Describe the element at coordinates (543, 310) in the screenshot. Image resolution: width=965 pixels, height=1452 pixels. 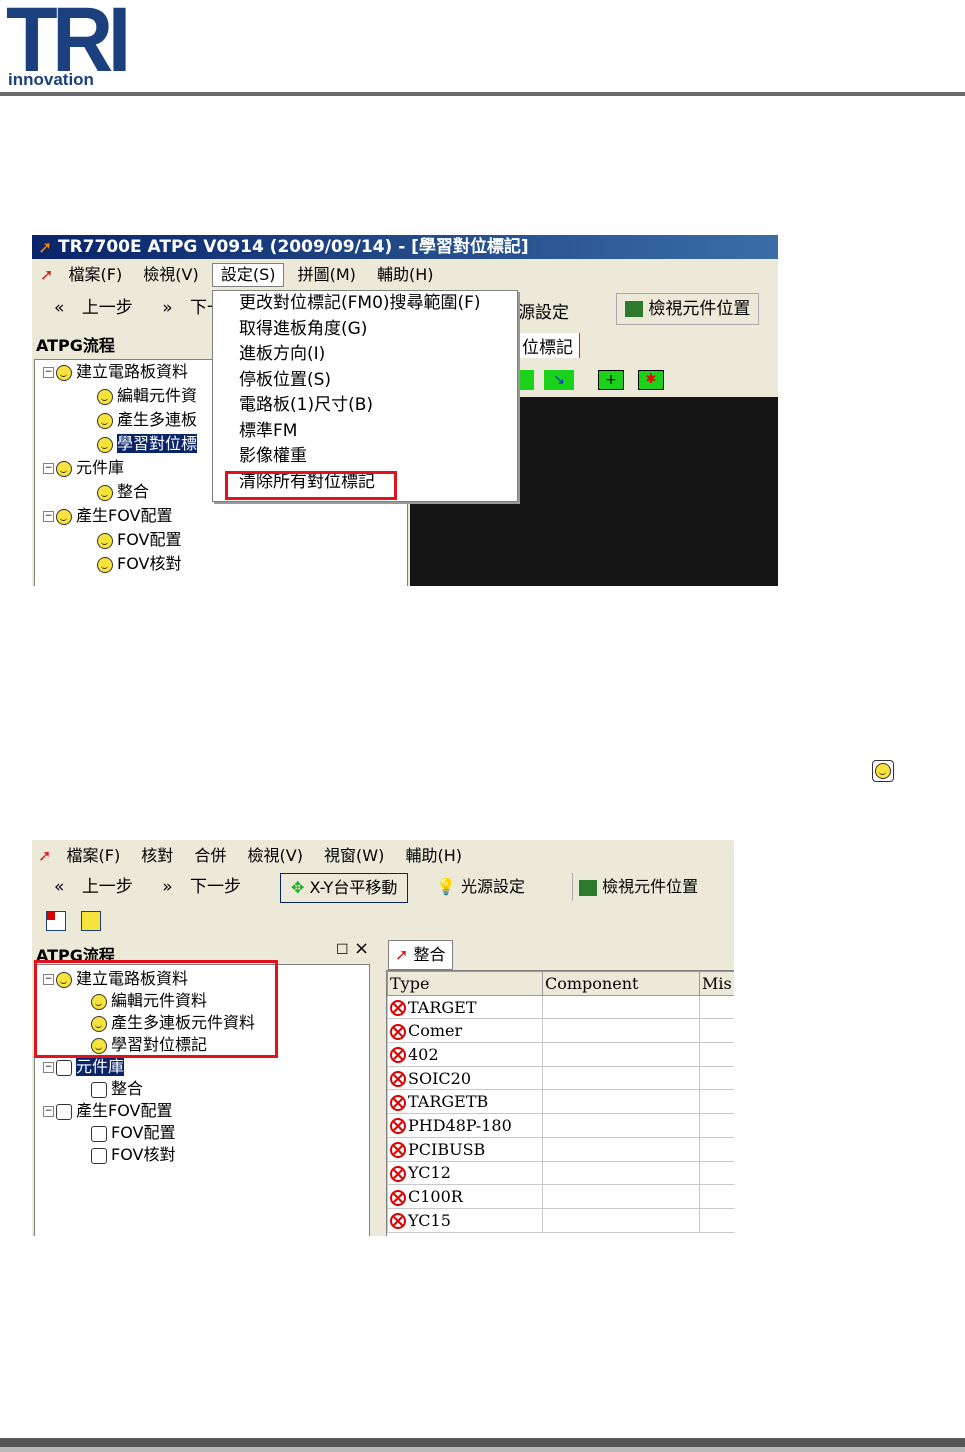
I see `light-settings-button: 源設定` at that location.